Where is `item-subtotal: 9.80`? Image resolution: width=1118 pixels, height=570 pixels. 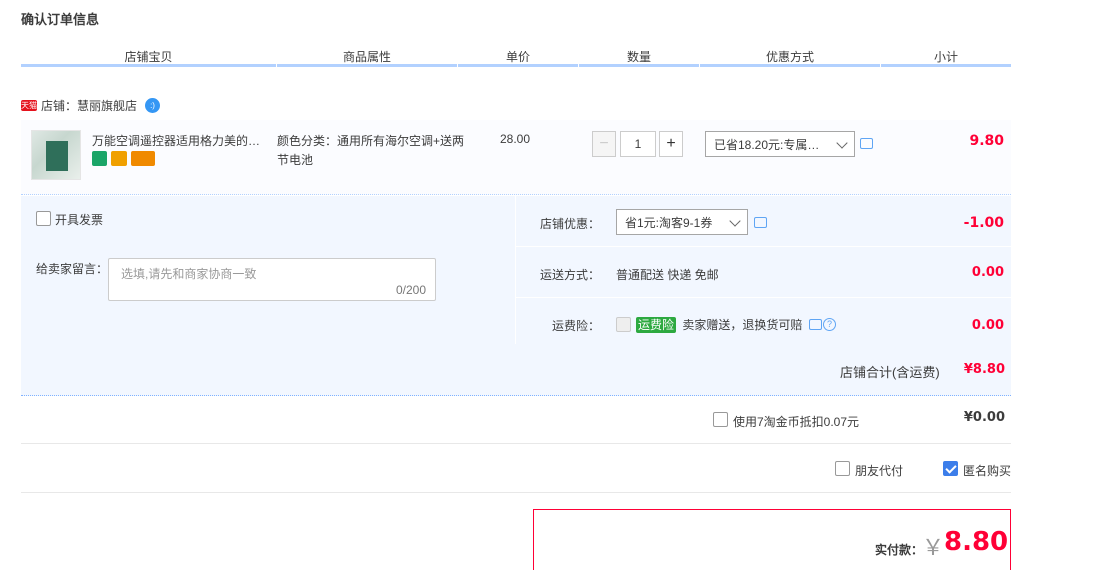 item-subtotal: 9.80 is located at coordinates (986, 141).